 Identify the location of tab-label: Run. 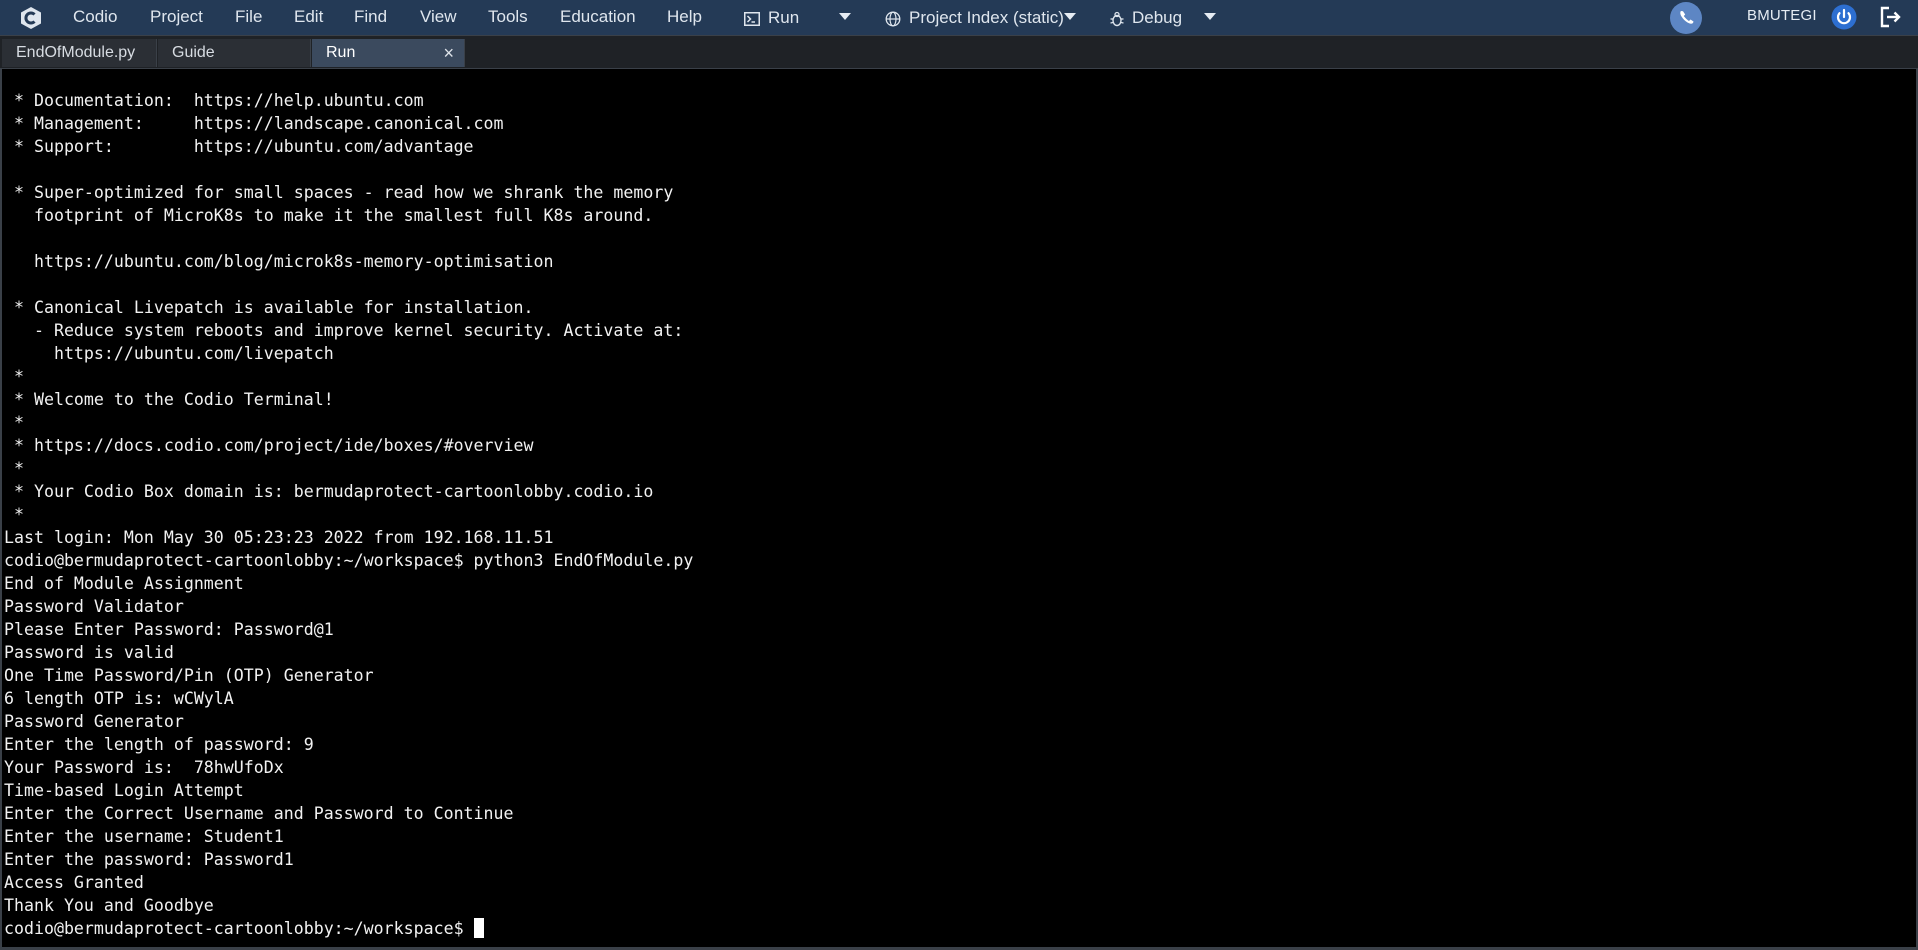
(341, 52).